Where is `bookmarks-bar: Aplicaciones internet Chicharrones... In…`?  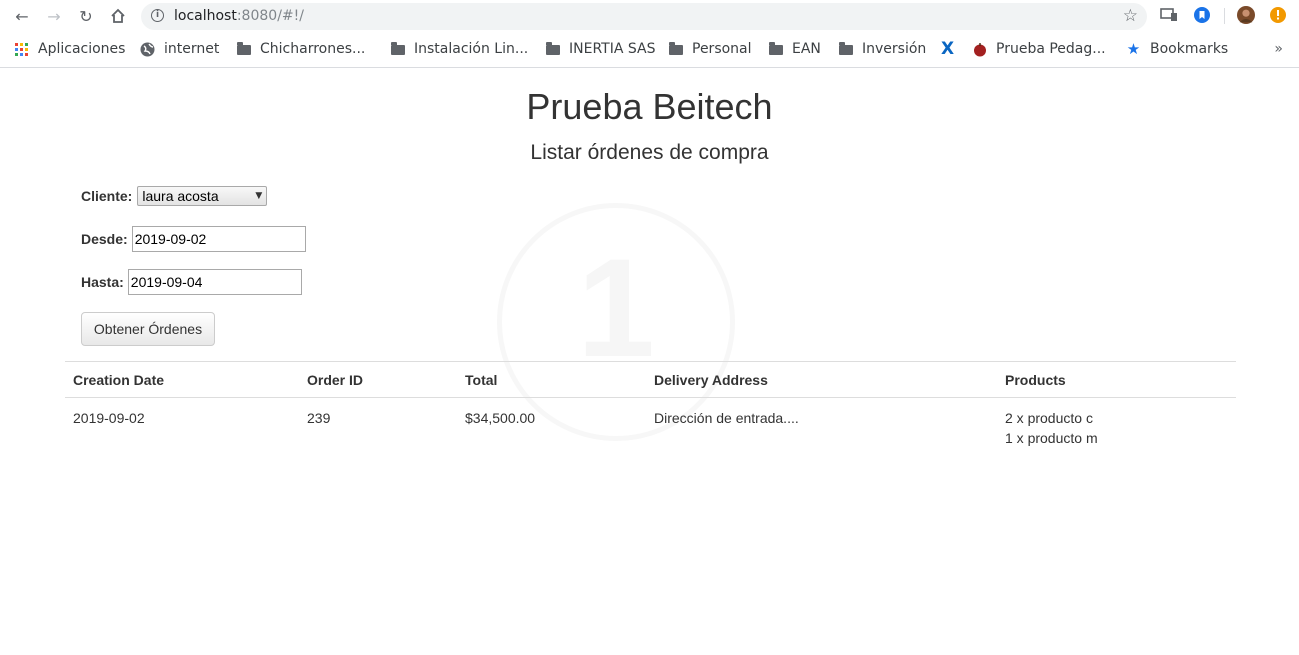 bookmarks-bar: Aplicaciones internet Chicharrones... In… is located at coordinates (649, 50).